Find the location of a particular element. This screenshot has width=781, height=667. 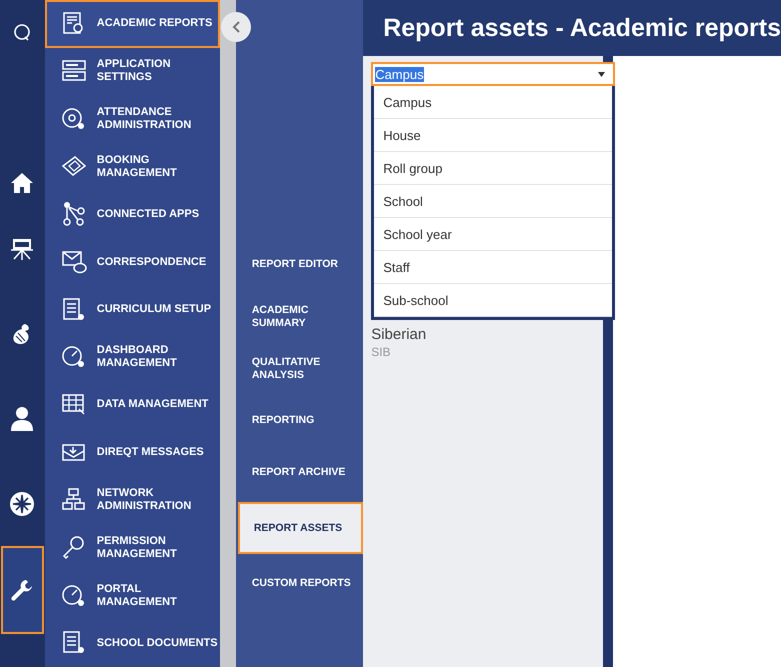

menu-item: CORRESPONDENCE is located at coordinates (132, 262).